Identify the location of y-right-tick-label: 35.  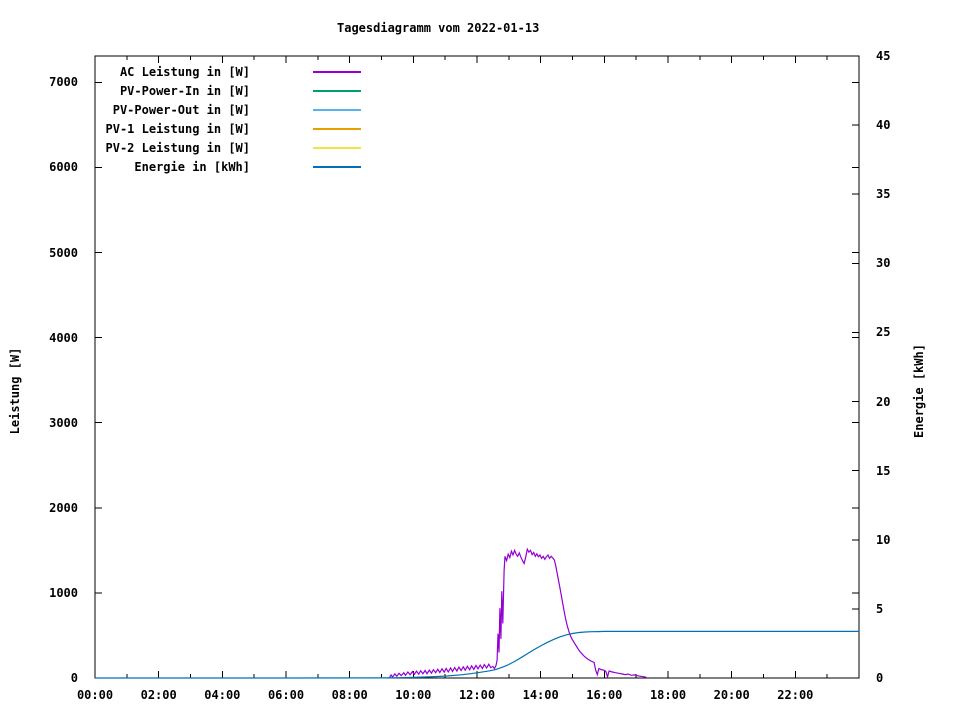
(883, 194).